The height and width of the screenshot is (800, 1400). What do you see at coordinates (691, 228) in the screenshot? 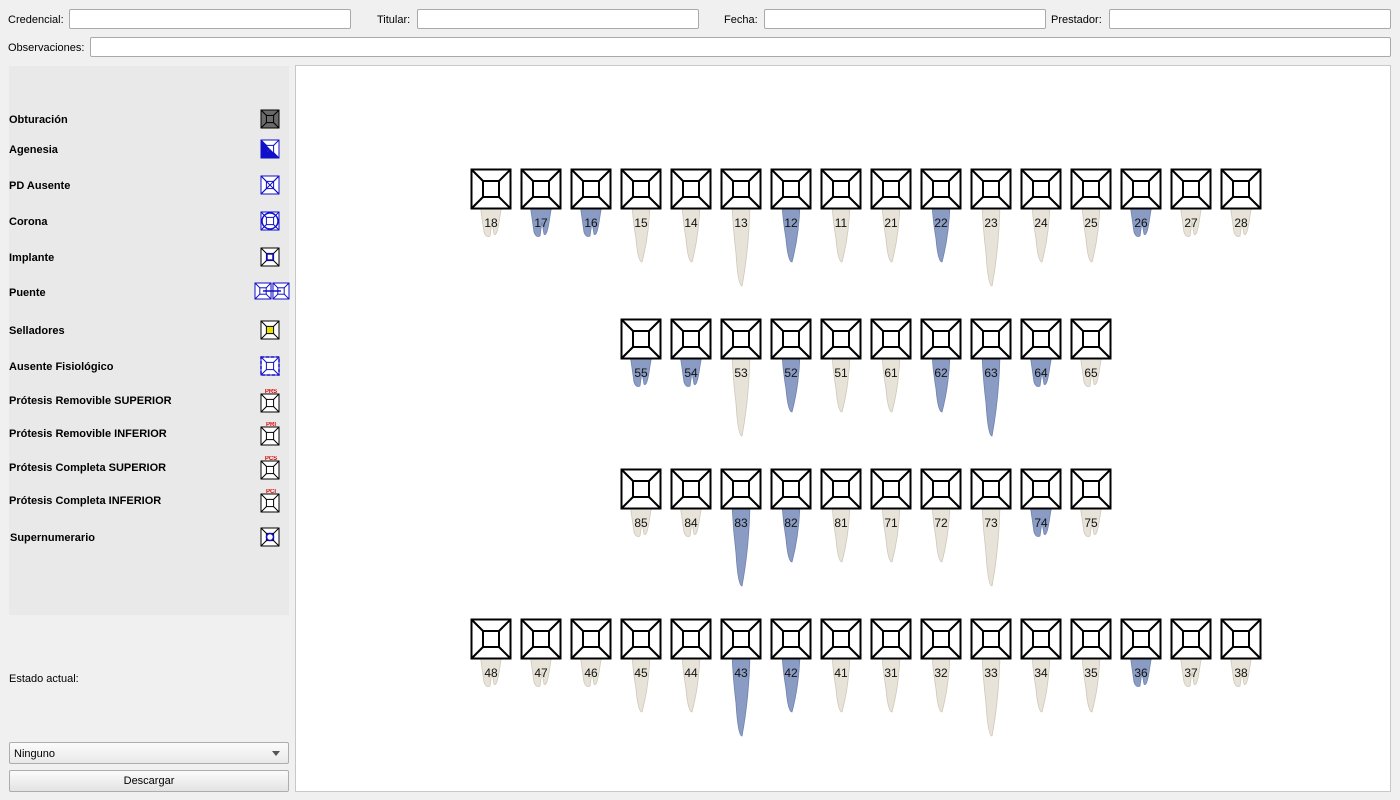
I see `tooth-14: 14` at bounding box center [691, 228].